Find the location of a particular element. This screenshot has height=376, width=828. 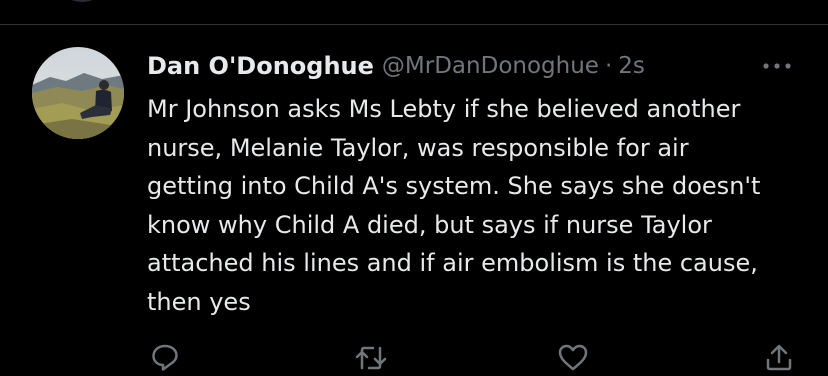

more-horizontal-icon is located at coordinates (777, 66).